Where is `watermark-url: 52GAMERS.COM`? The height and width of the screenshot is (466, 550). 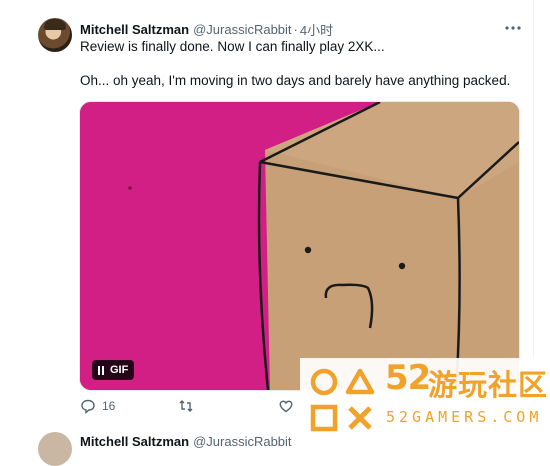 watermark-url: 52GAMERS.COM is located at coordinates (464, 417).